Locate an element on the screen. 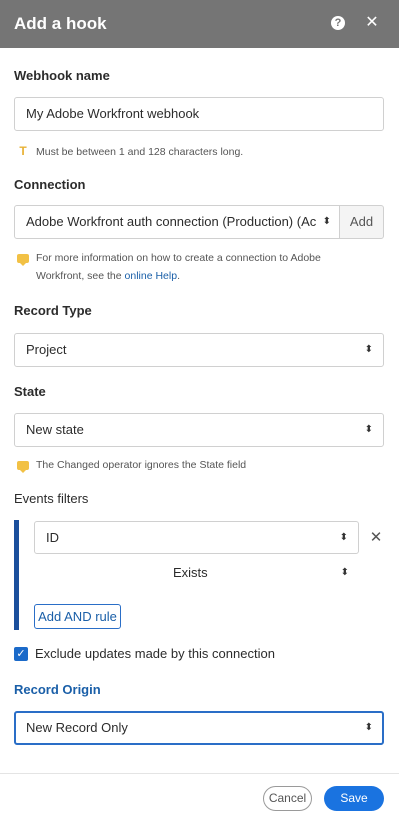 The height and width of the screenshot is (824, 399). question-circle-icon: ? is located at coordinates (338, 23).